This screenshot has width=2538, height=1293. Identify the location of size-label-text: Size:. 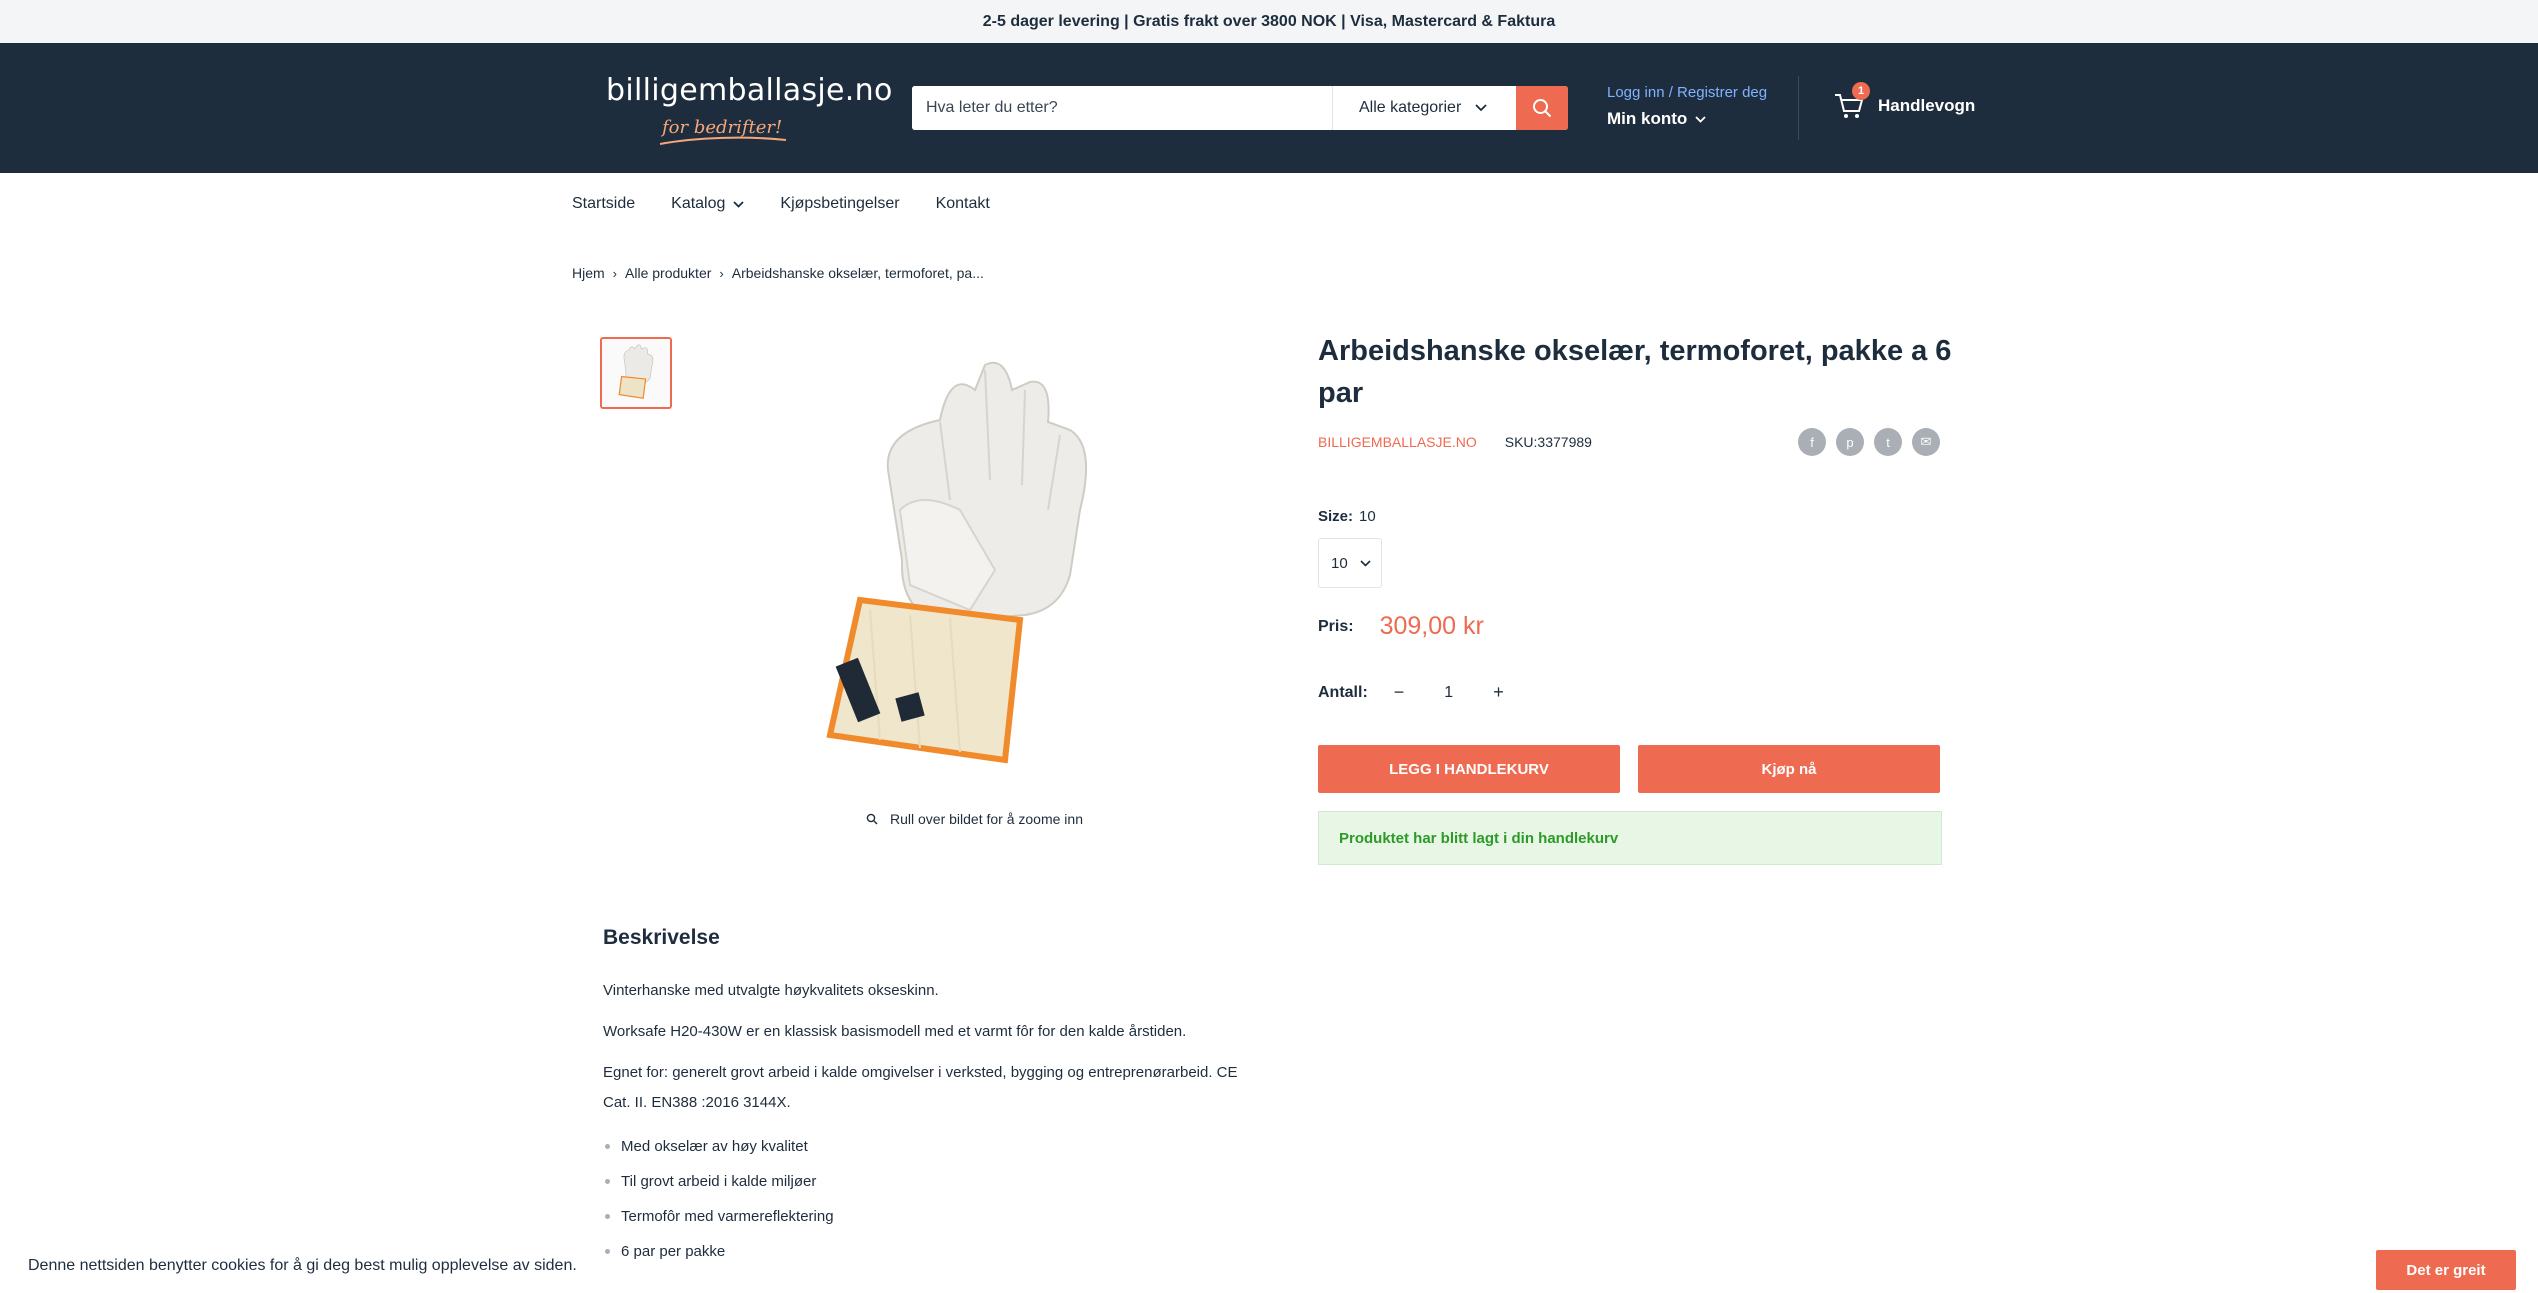
(1336, 516).